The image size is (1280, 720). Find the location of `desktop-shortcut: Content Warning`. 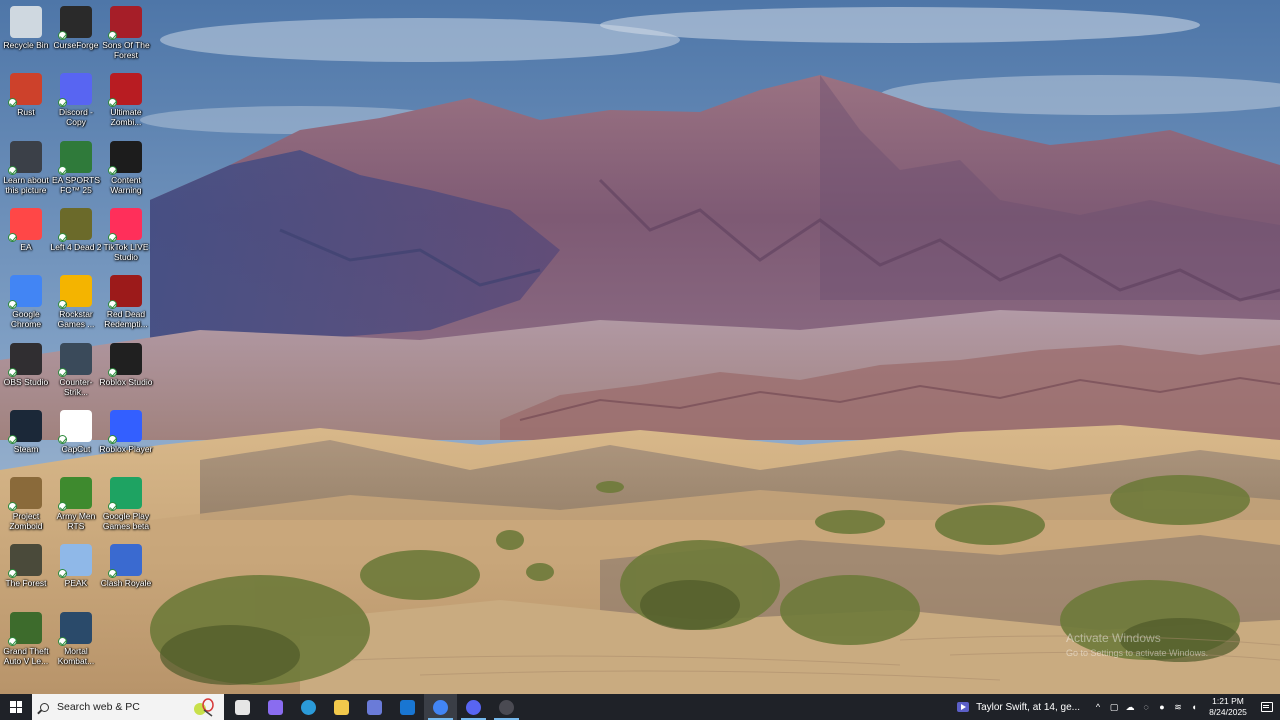

desktop-shortcut: Content Warning is located at coordinates (126, 171).